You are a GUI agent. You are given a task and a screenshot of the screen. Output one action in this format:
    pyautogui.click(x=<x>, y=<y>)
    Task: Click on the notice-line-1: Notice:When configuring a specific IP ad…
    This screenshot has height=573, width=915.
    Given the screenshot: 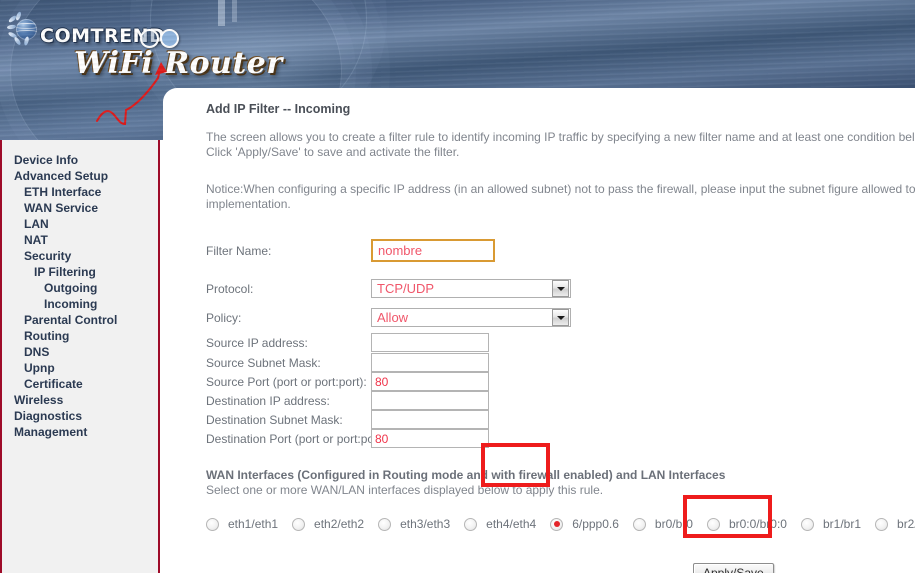 What is the action you would take?
    pyautogui.click(x=560, y=189)
    